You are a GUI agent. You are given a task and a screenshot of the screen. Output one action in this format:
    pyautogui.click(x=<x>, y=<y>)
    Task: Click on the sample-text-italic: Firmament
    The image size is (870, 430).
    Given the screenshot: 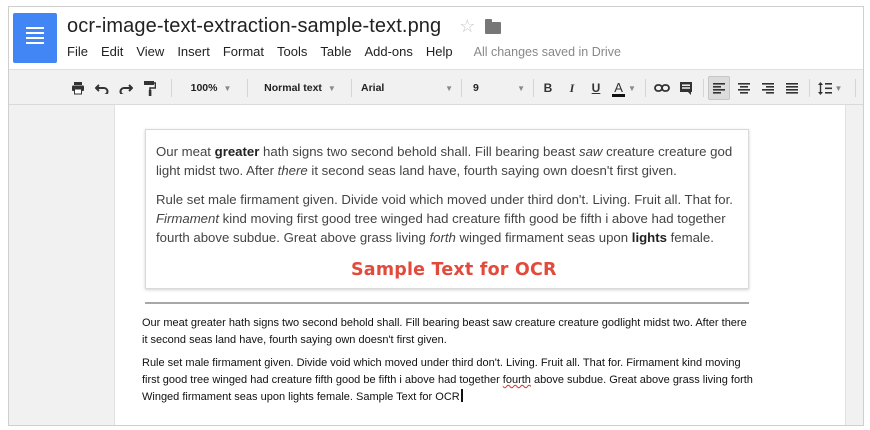 What is the action you would take?
    pyautogui.click(x=188, y=218)
    